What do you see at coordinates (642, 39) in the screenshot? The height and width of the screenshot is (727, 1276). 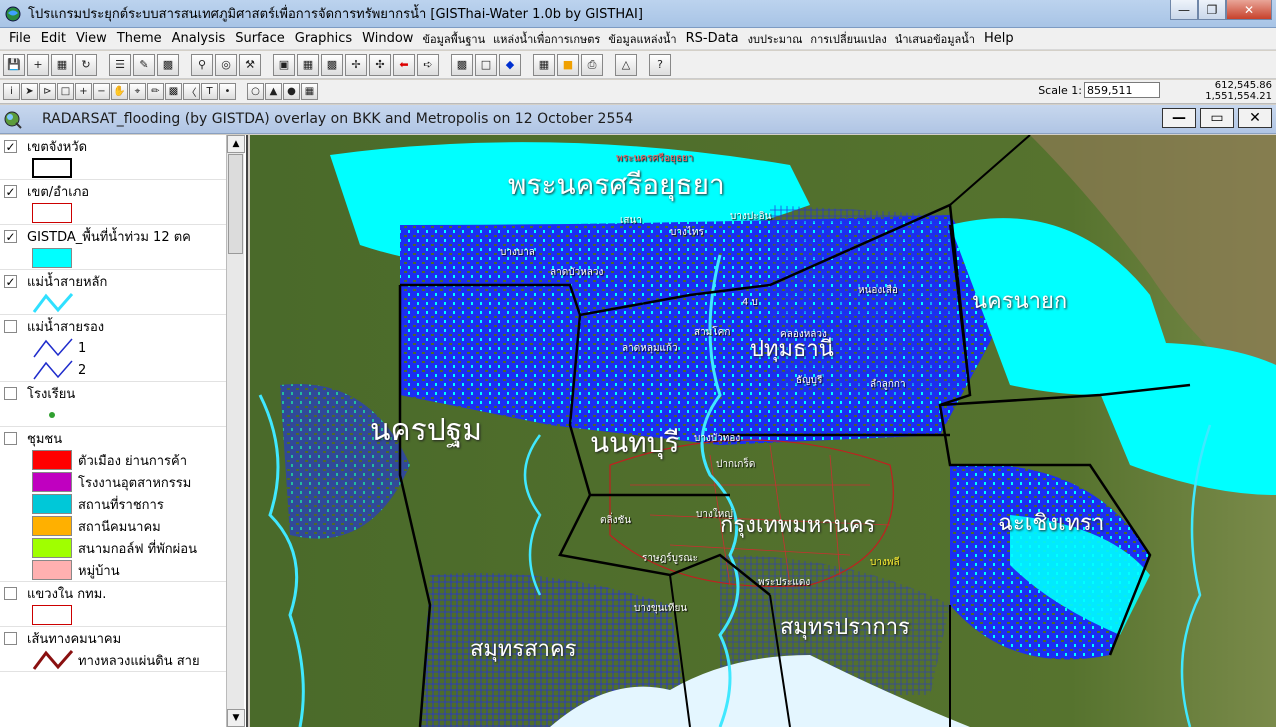 I see `menu-item-10: ข้อมูลแหล่งน้ำ` at bounding box center [642, 39].